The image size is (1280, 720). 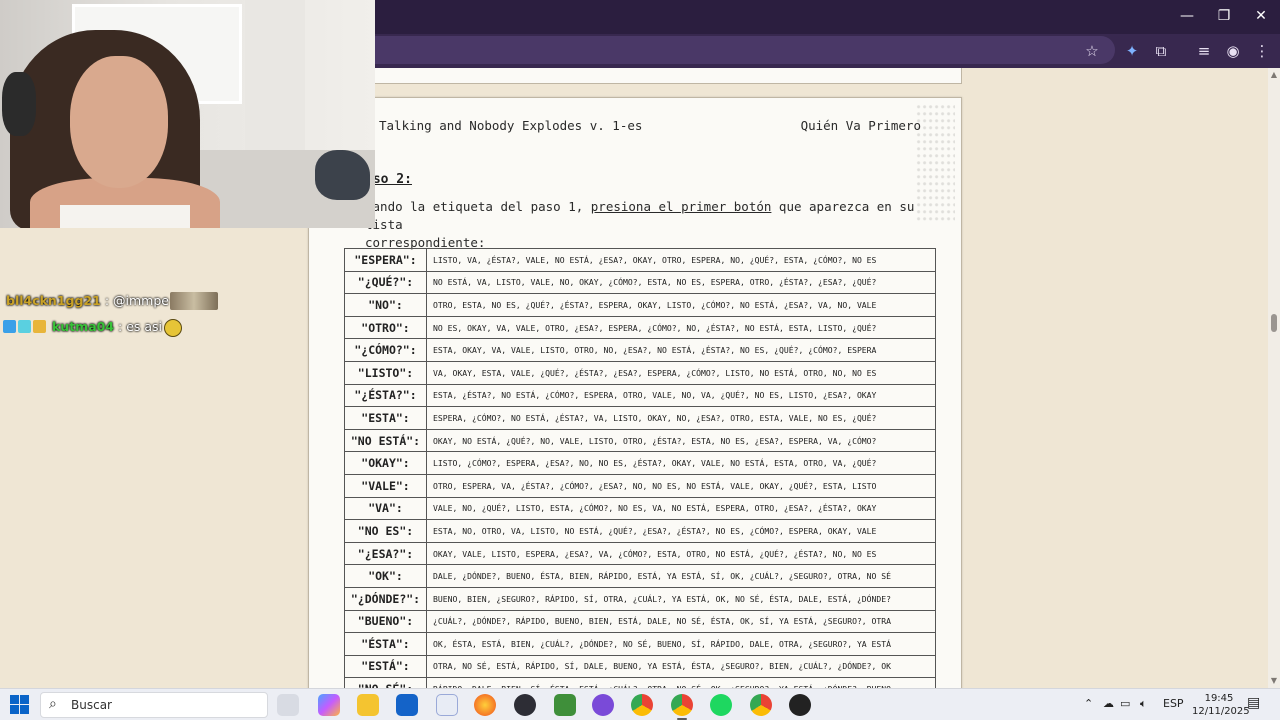 I want to click on chat-text: : es asi, so click(x=140, y=326).